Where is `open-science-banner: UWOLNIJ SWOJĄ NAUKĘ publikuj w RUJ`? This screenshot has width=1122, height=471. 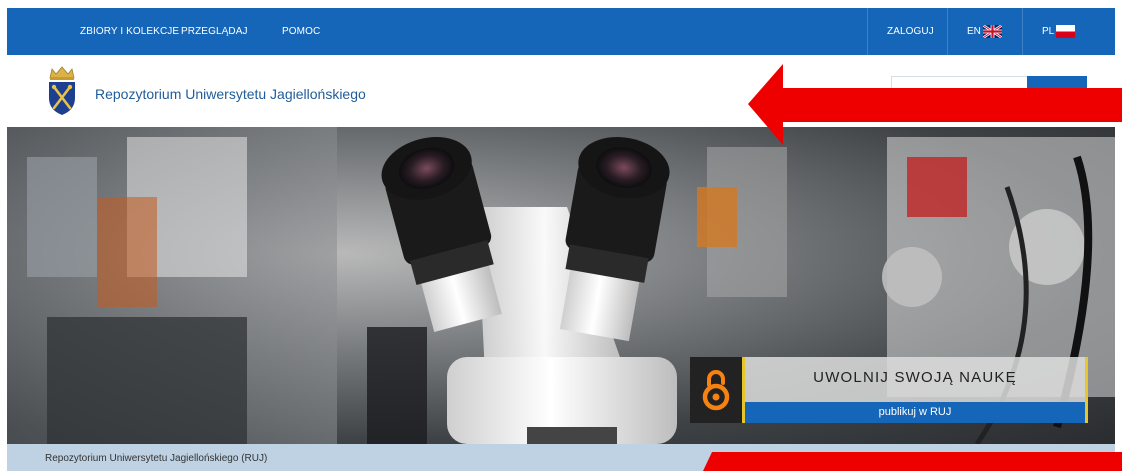 open-science-banner: UWOLNIJ SWOJĄ NAUKĘ publikuj w RUJ is located at coordinates (889, 390).